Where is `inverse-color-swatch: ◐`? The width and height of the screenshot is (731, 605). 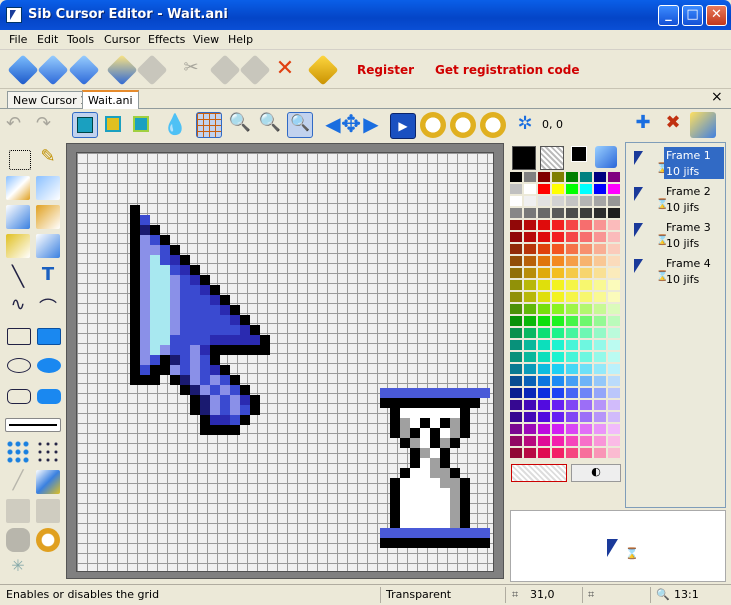 inverse-color-swatch: ◐ is located at coordinates (596, 473).